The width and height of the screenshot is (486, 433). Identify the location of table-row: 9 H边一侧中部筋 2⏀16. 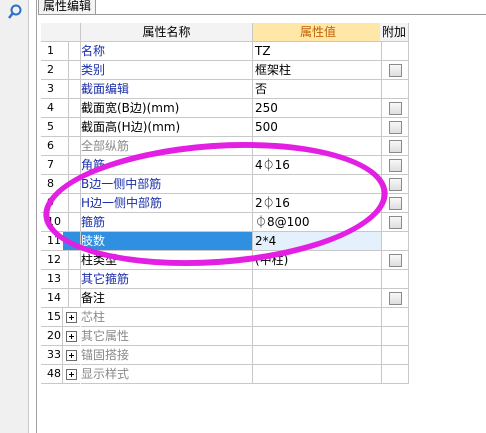
(225, 203).